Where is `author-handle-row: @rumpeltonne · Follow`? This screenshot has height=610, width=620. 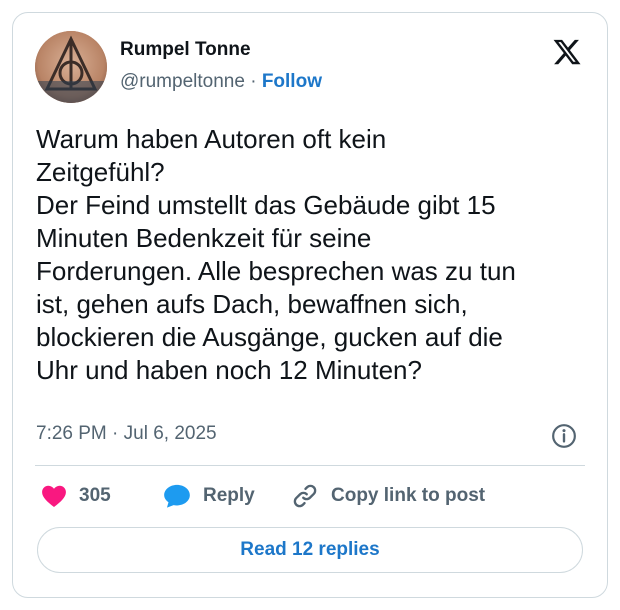 author-handle-row: @rumpeltonne · Follow is located at coordinates (221, 82).